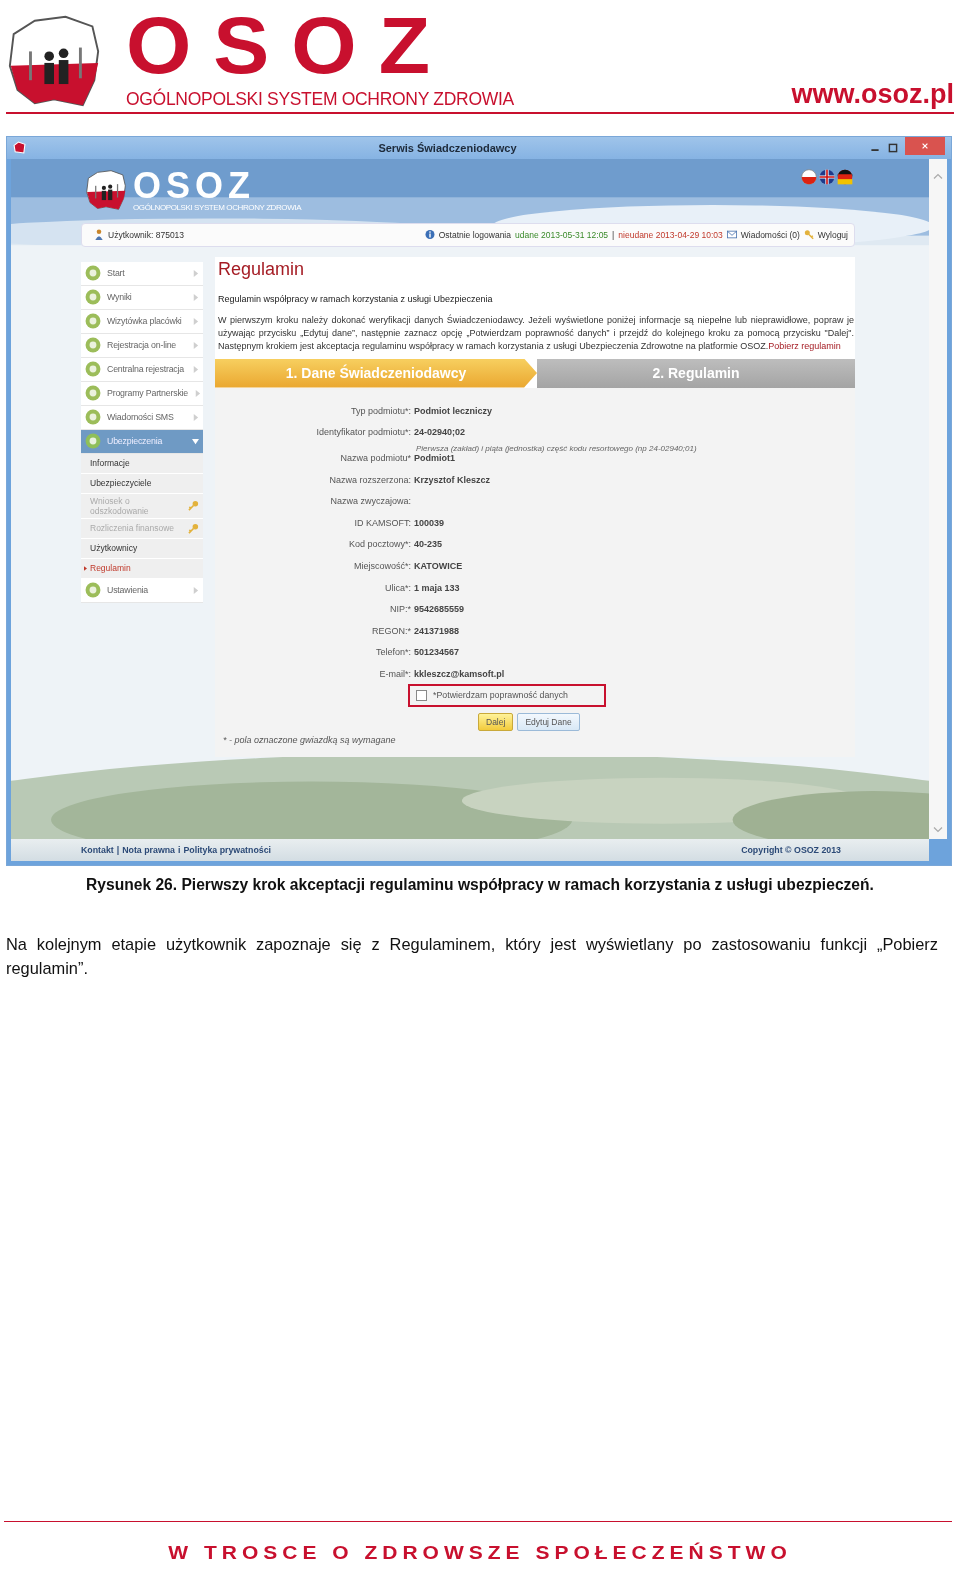 This screenshot has width=960, height=1572. I want to click on field-label: Typ podmiotu*:, so click(380, 411).